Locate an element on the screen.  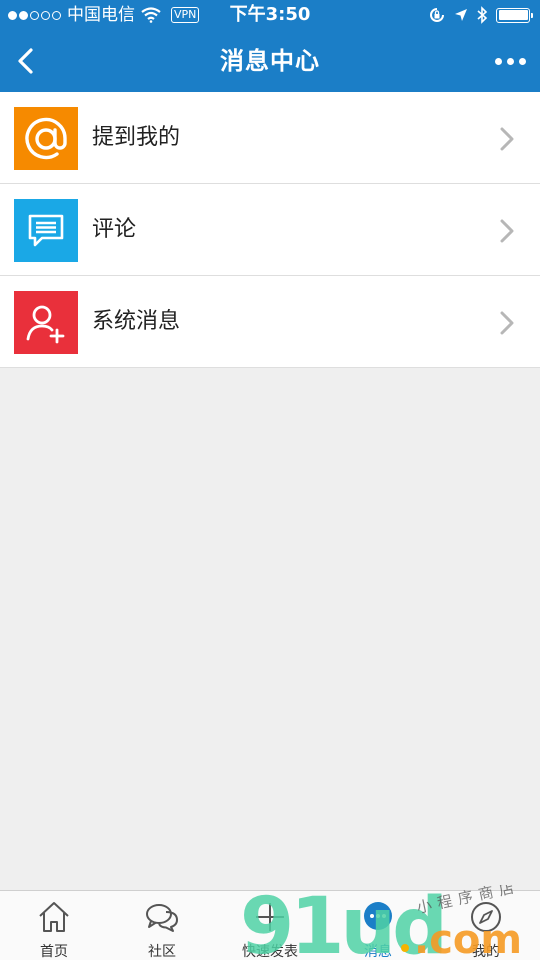
tab-community: 社区 is located at coordinates (162, 925).